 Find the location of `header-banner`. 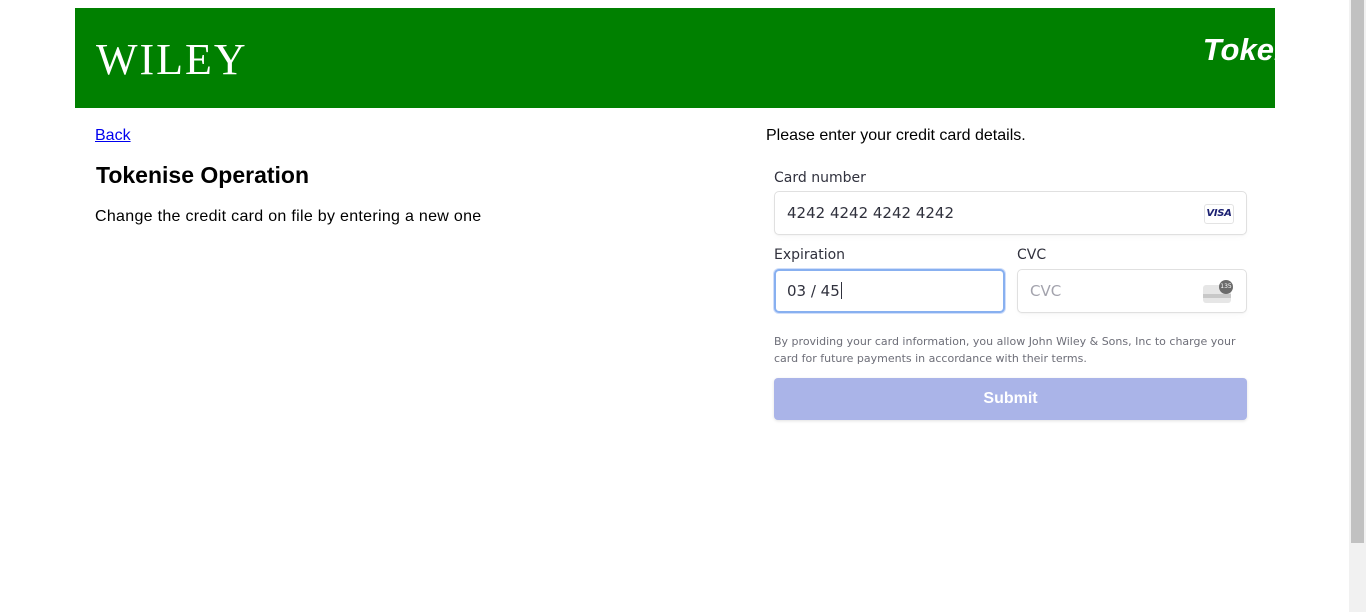

header-banner is located at coordinates (675, 58).